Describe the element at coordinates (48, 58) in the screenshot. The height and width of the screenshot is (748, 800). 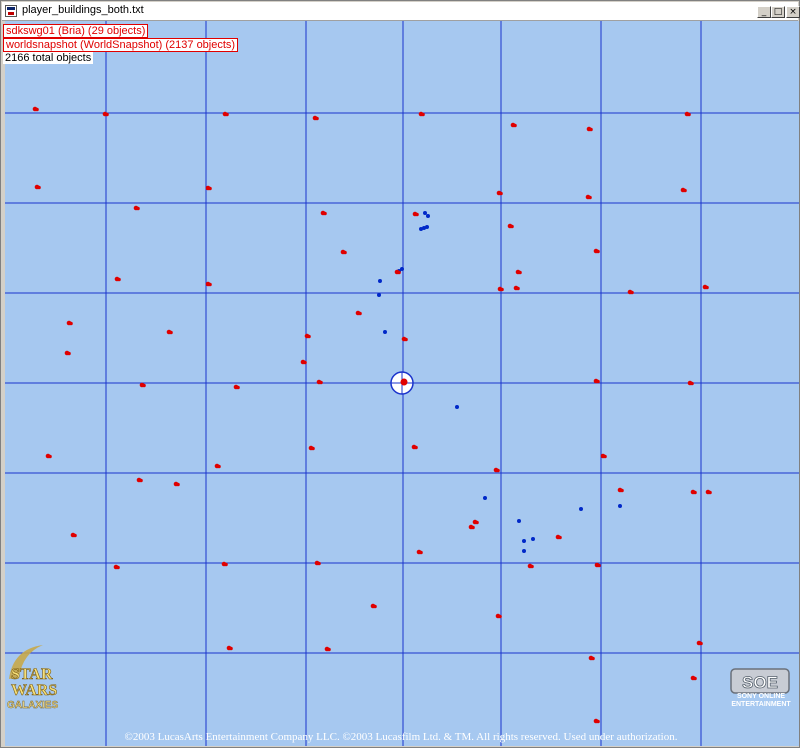
I see `total-objects-count: 2166 total objects` at that location.